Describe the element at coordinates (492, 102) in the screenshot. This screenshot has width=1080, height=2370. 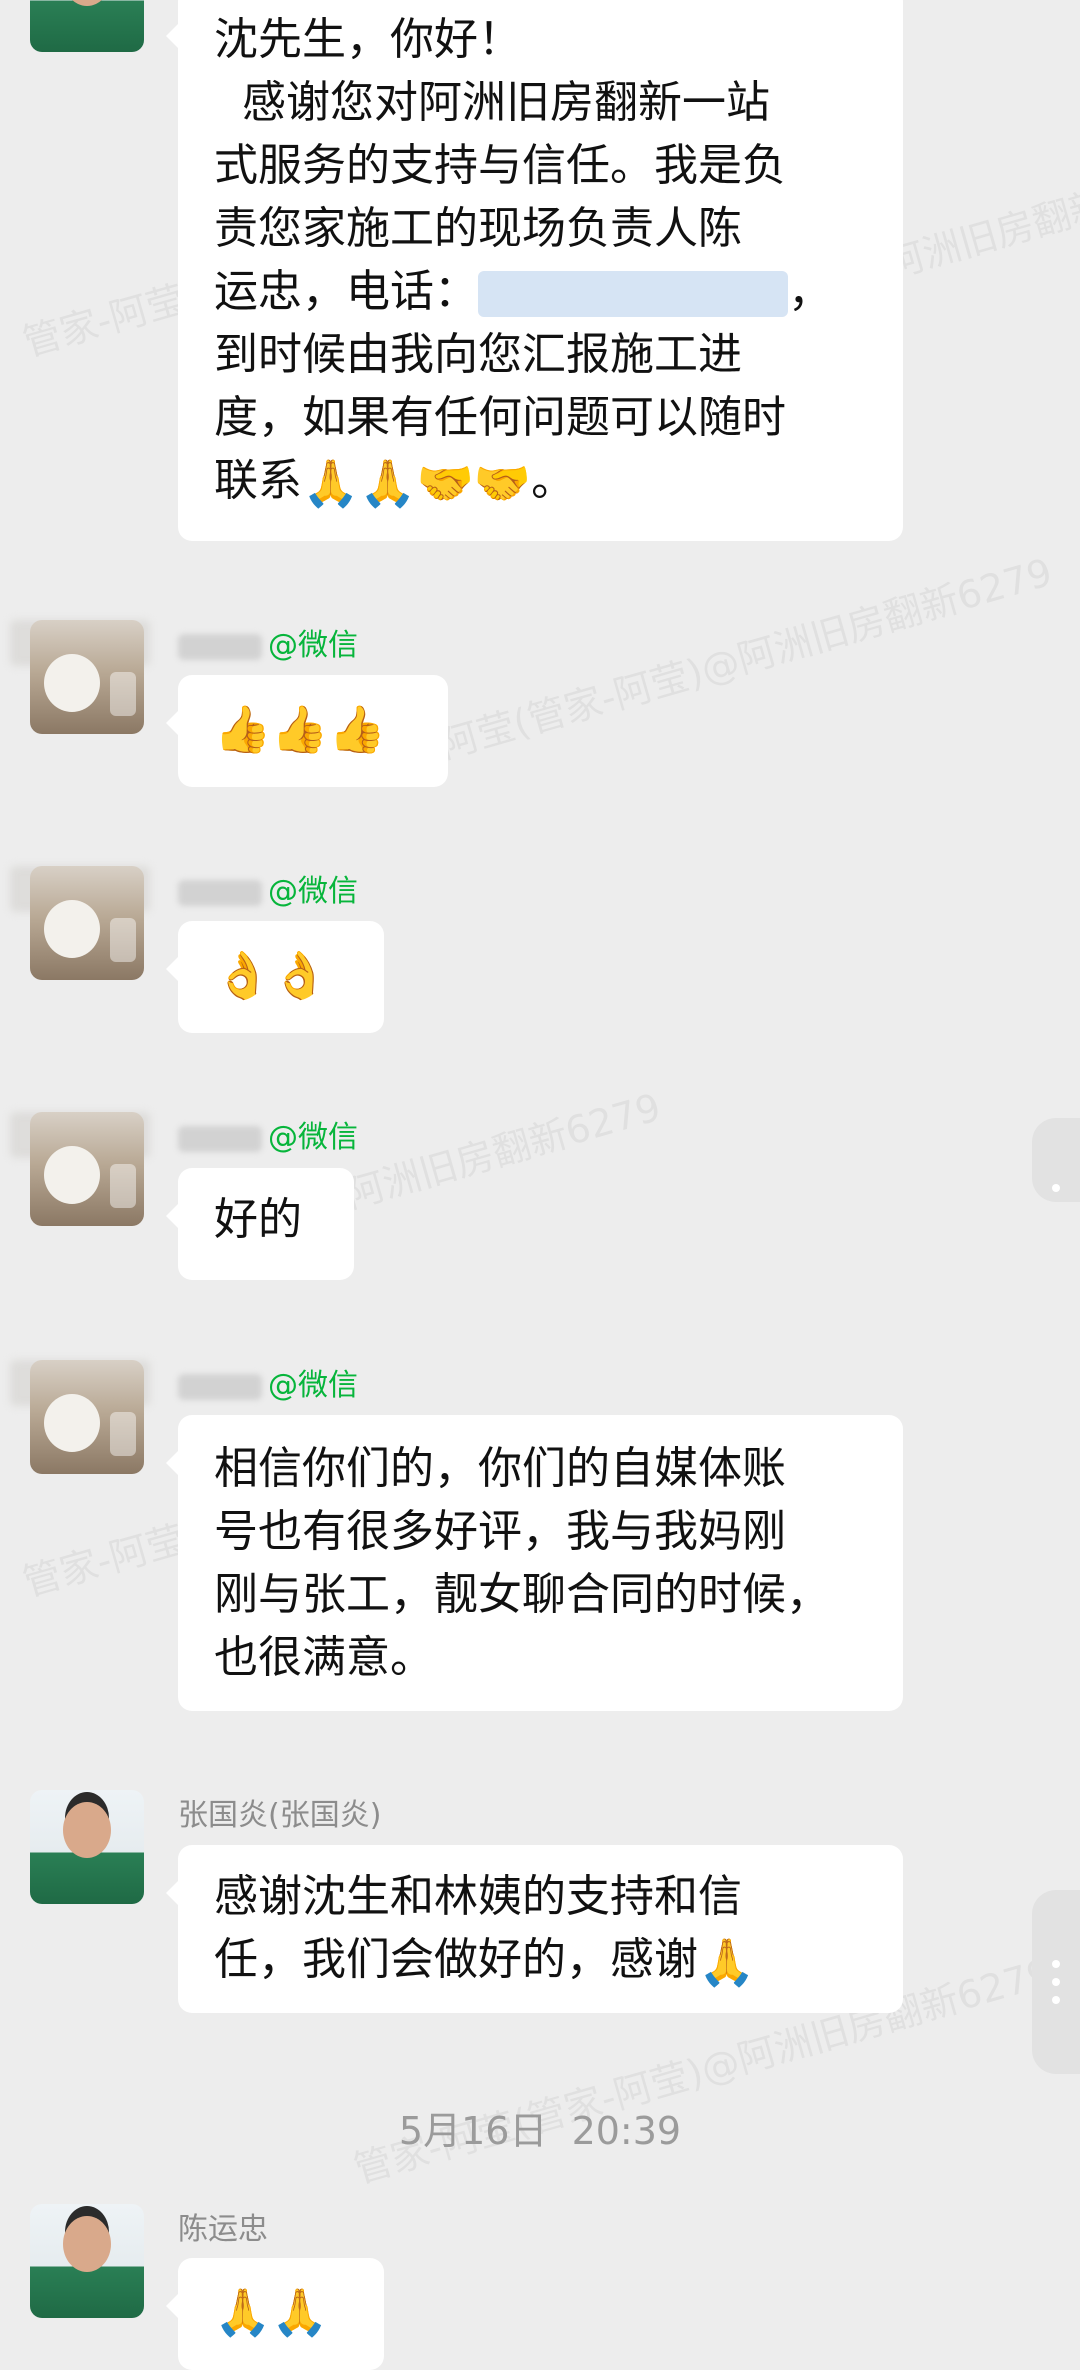
I see `message-line: 感谢您对阿洲旧房翻新一站` at that location.